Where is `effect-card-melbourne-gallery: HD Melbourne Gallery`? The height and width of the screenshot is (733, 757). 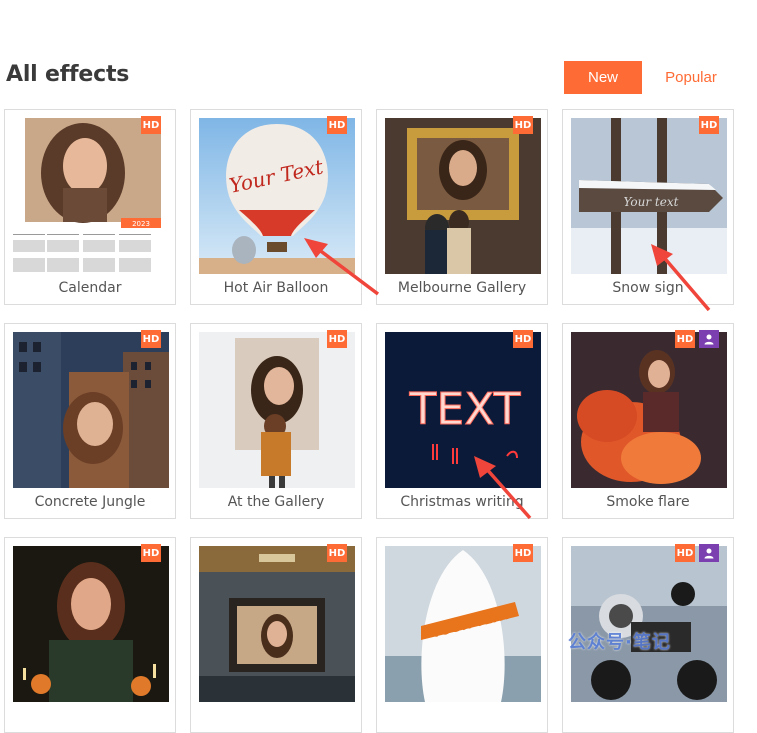 effect-card-melbourne-gallery: HD Melbourne Gallery is located at coordinates (462, 207).